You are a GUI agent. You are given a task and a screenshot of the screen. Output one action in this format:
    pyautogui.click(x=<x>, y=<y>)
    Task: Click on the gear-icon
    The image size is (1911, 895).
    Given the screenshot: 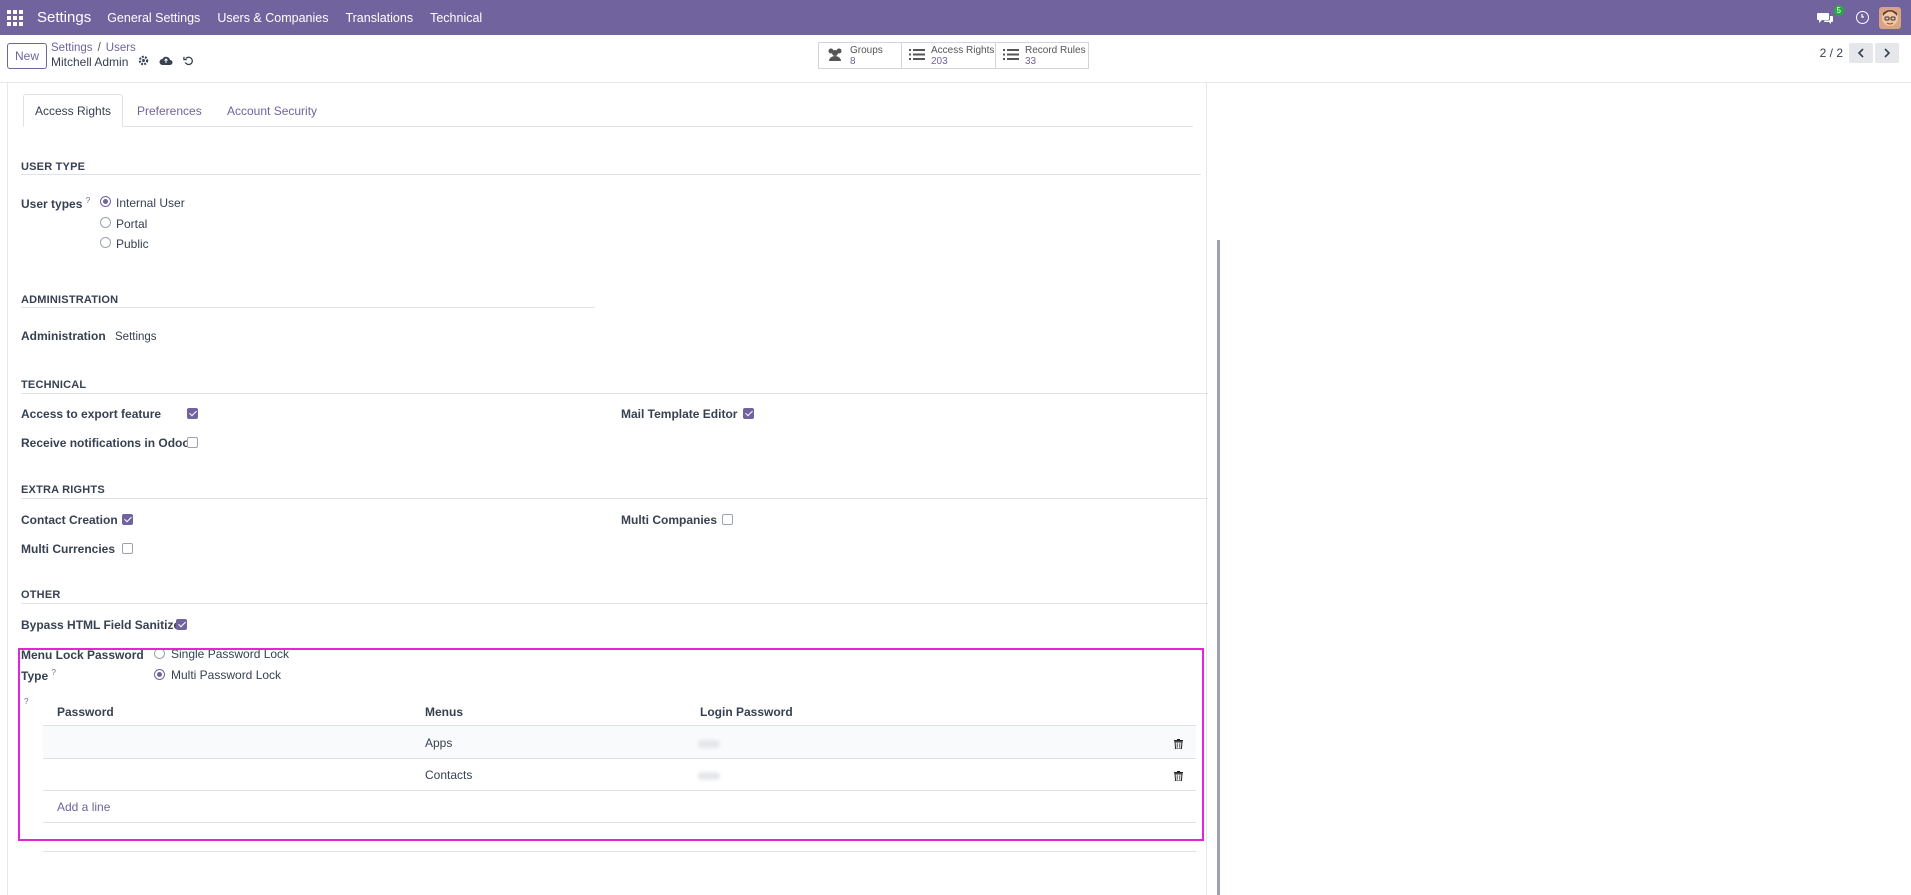 What is the action you would take?
    pyautogui.click(x=143, y=62)
    